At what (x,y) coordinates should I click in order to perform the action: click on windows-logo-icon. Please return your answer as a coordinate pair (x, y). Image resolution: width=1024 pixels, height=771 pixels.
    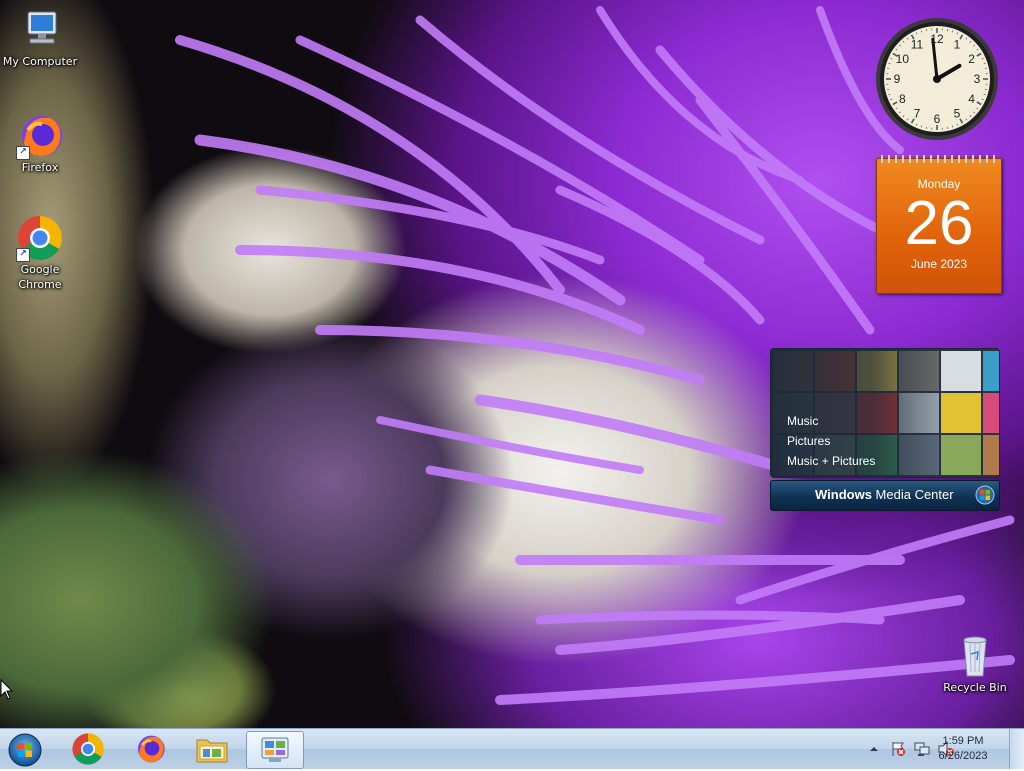
    Looking at the image, I should click on (985, 495).